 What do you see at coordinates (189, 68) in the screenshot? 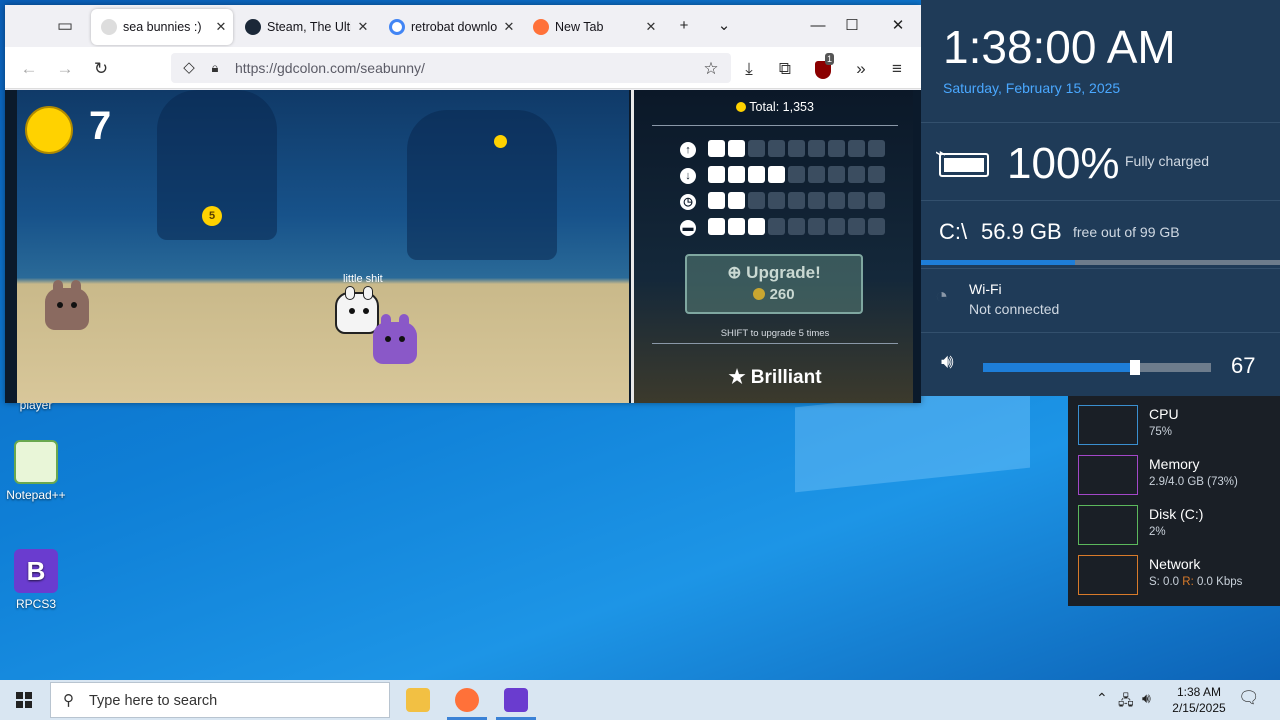
I see `shield-icon: ◇` at bounding box center [189, 68].